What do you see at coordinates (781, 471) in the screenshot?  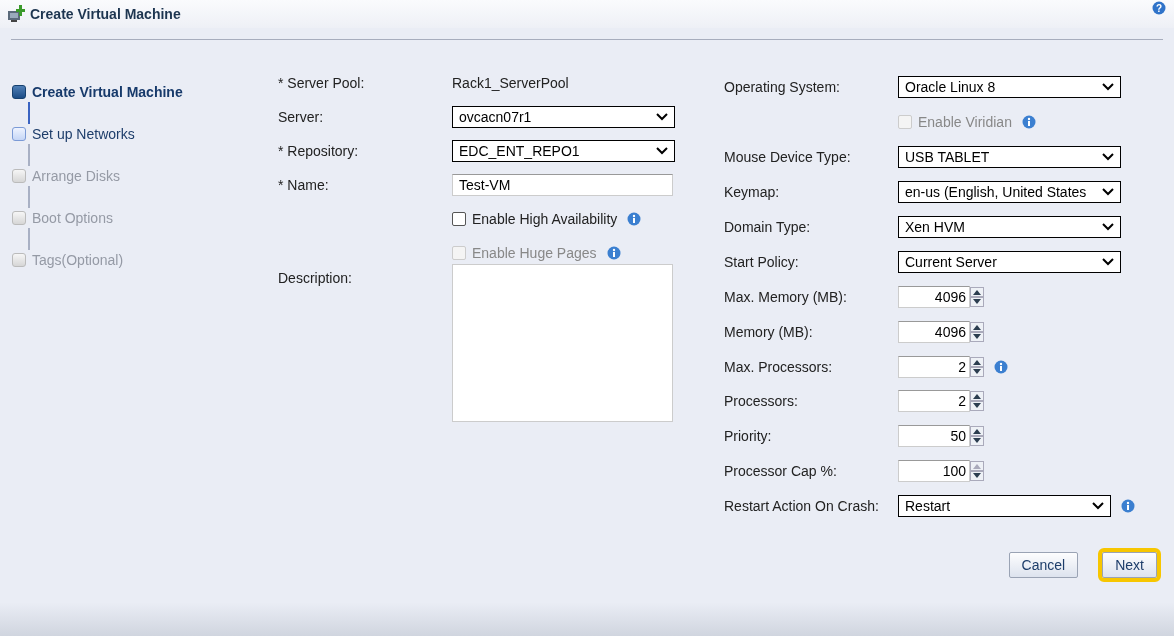 I see `field-label: Processor Cap %:` at bounding box center [781, 471].